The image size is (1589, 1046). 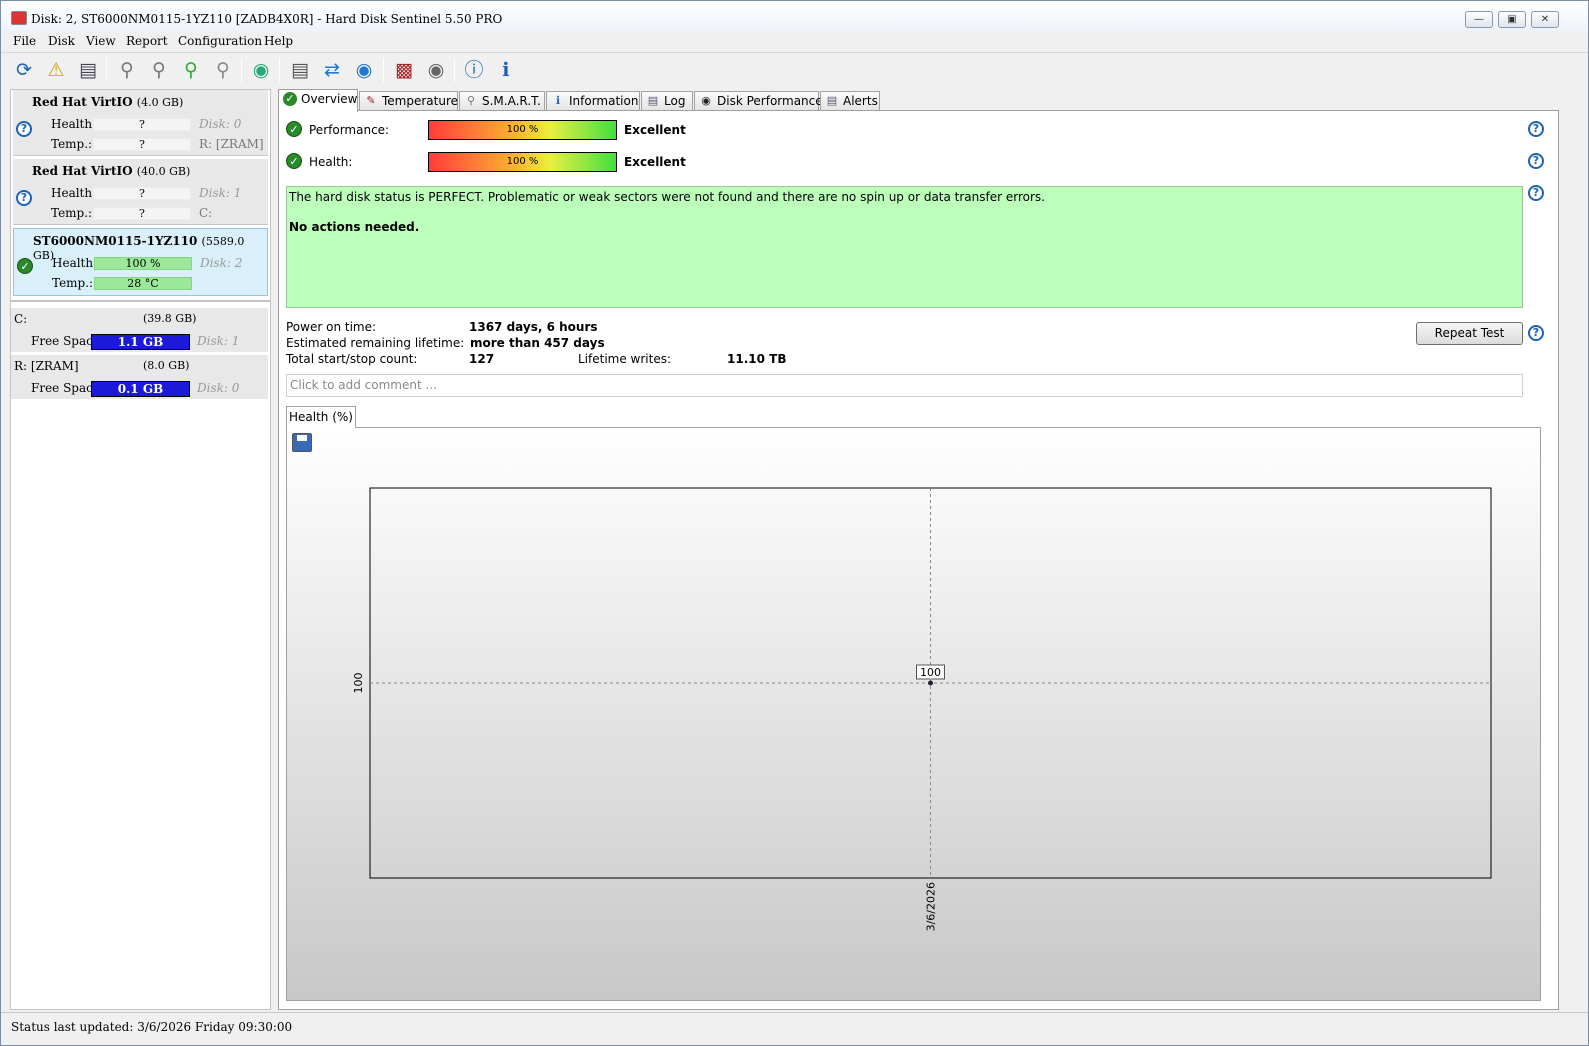 I want to click on volume-name: C:, so click(x=21, y=319).